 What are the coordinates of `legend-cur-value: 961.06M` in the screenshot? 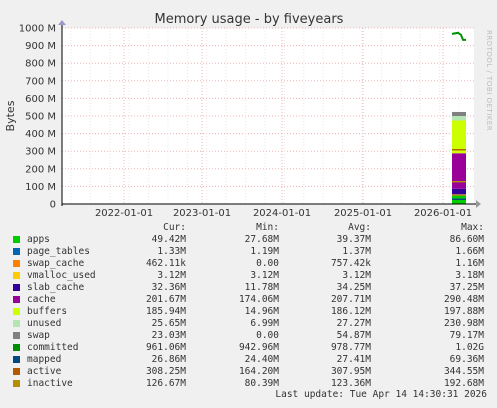 It's located at (165, 347).